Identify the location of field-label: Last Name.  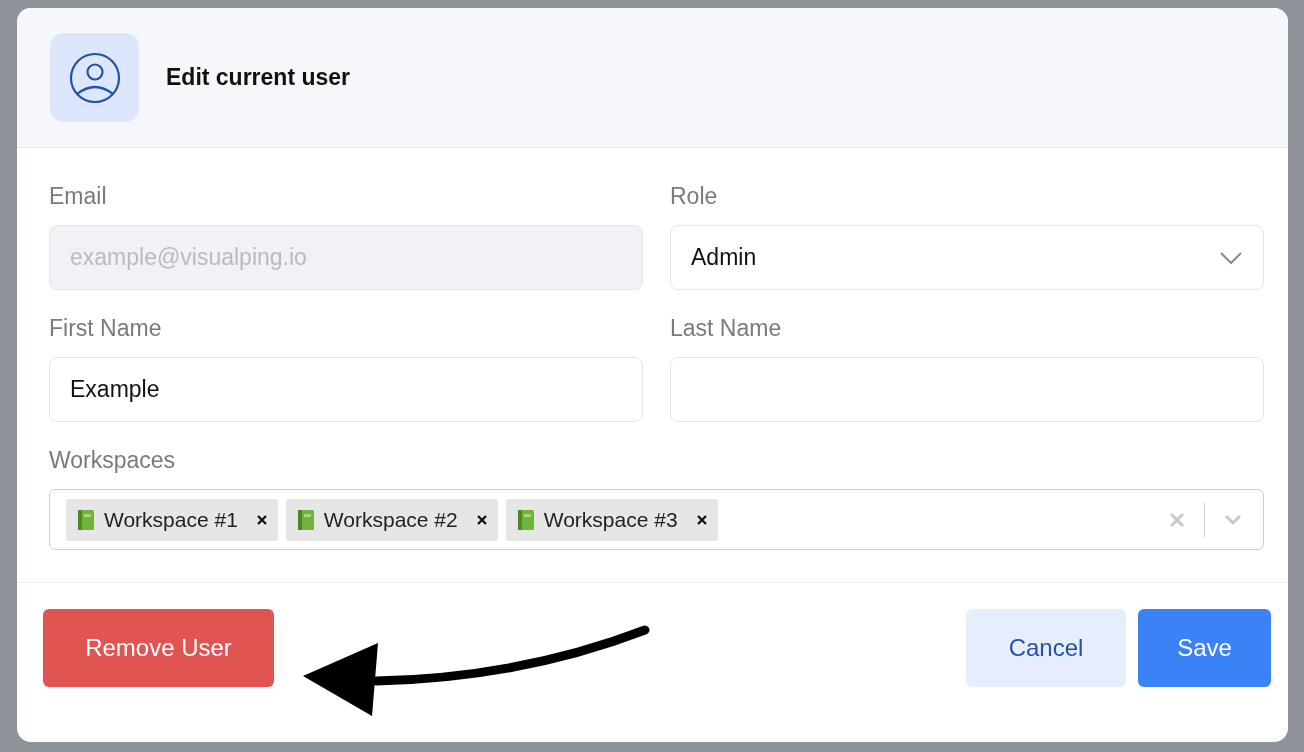
(726, 328).